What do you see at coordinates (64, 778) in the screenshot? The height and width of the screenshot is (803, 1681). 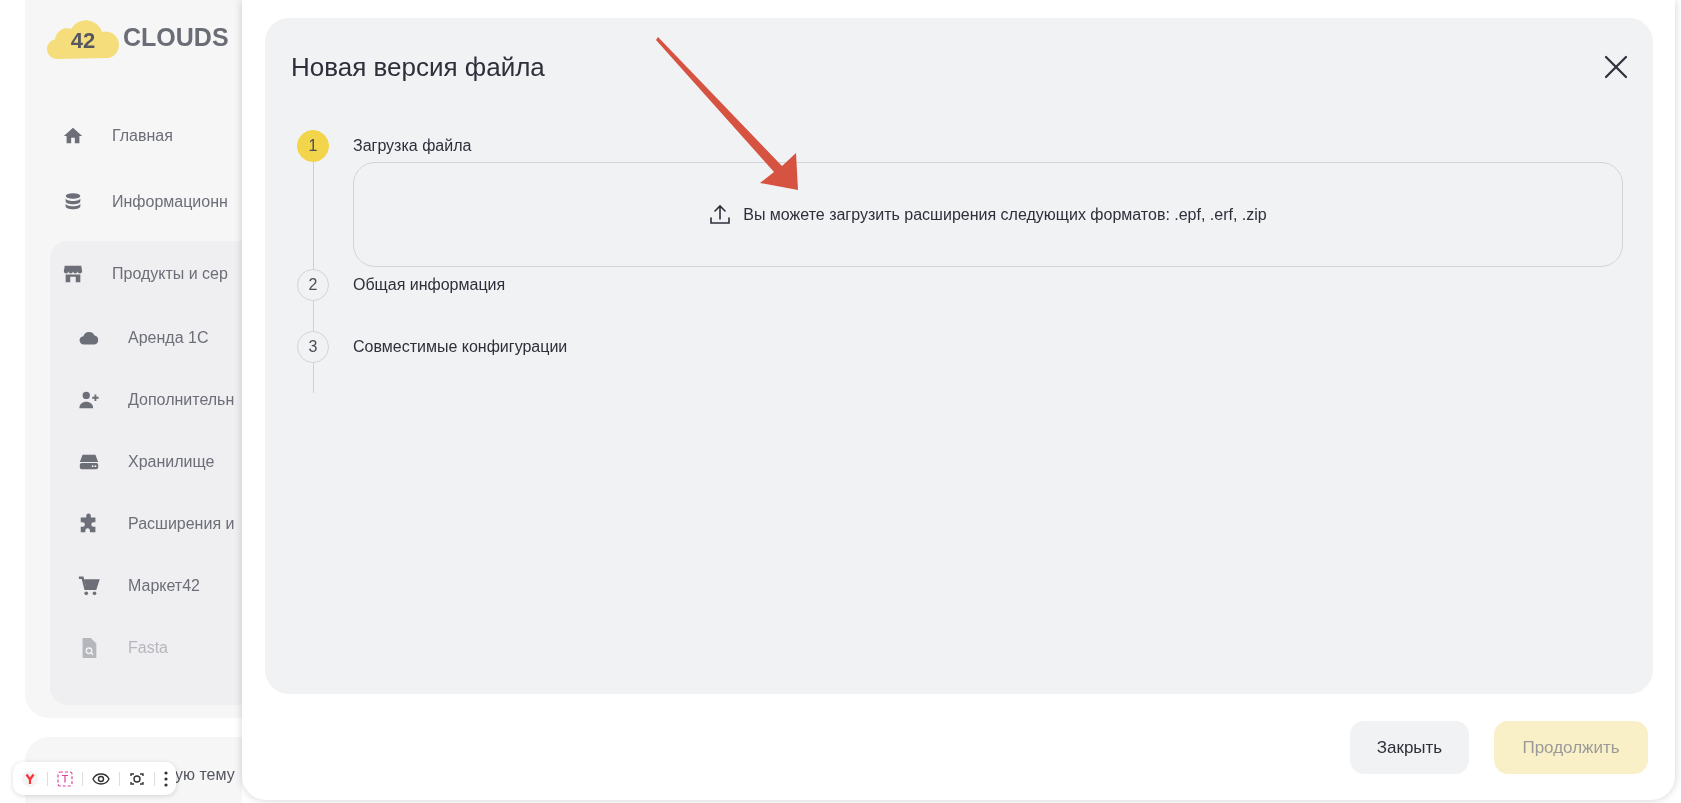 I see `text-select-icon` at bounding box center [64, 778].